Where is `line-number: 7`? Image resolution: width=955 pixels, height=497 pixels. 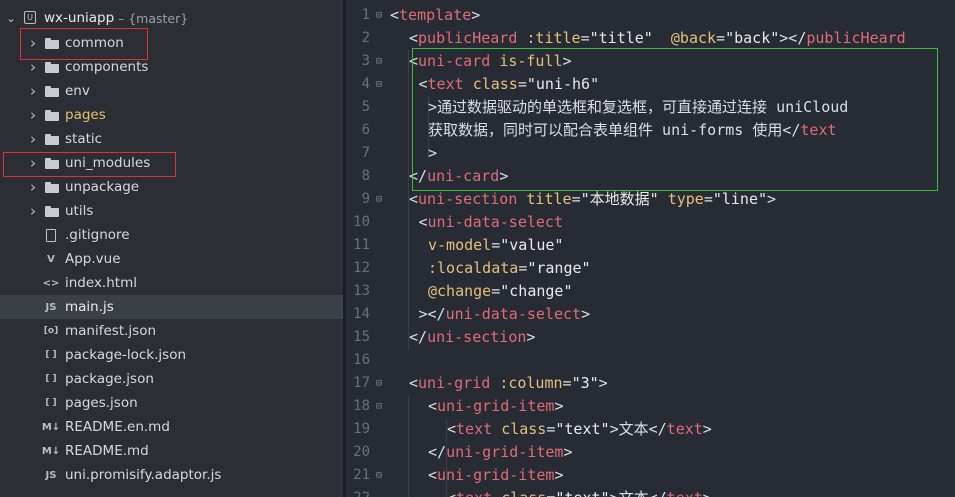 line-number: 7 is located at coordinates (365, 153).